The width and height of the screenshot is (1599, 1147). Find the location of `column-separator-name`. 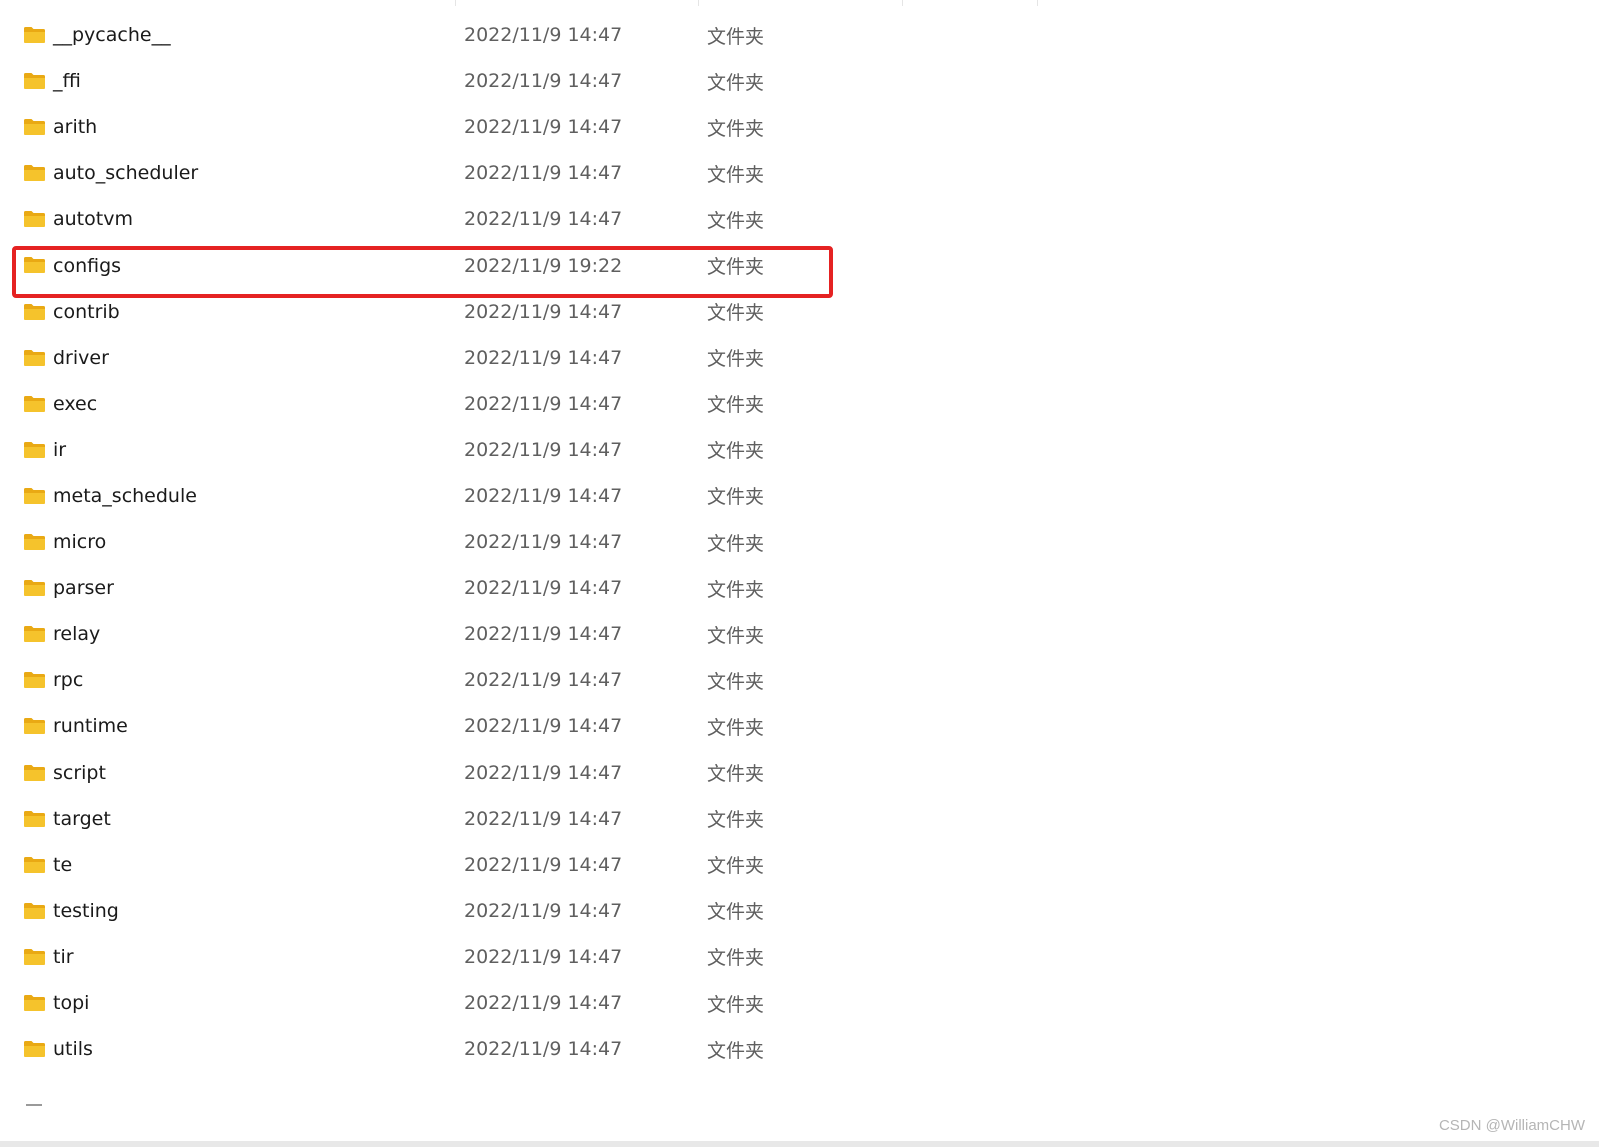

column-separator-name is located at coordinates (455, 3).